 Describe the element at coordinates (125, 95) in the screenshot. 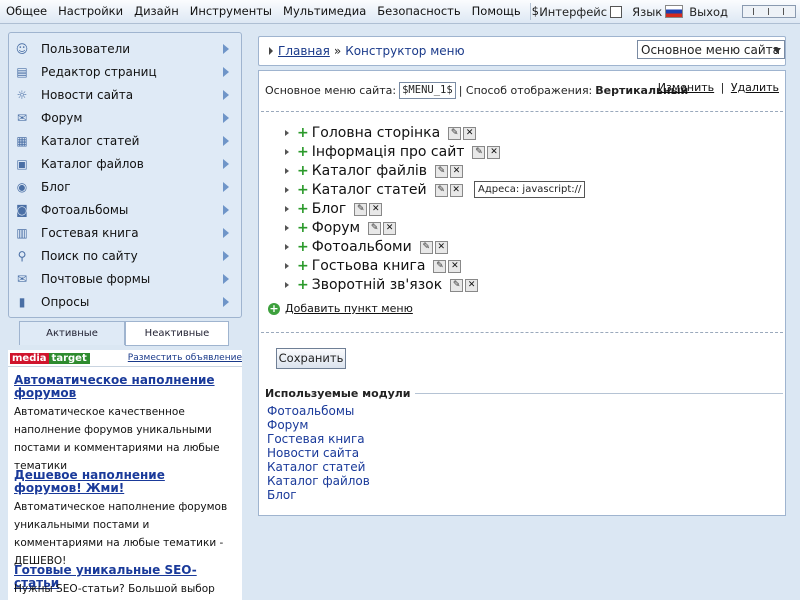

I see `sidebar-item: ☼ Новости сайта` at that location.